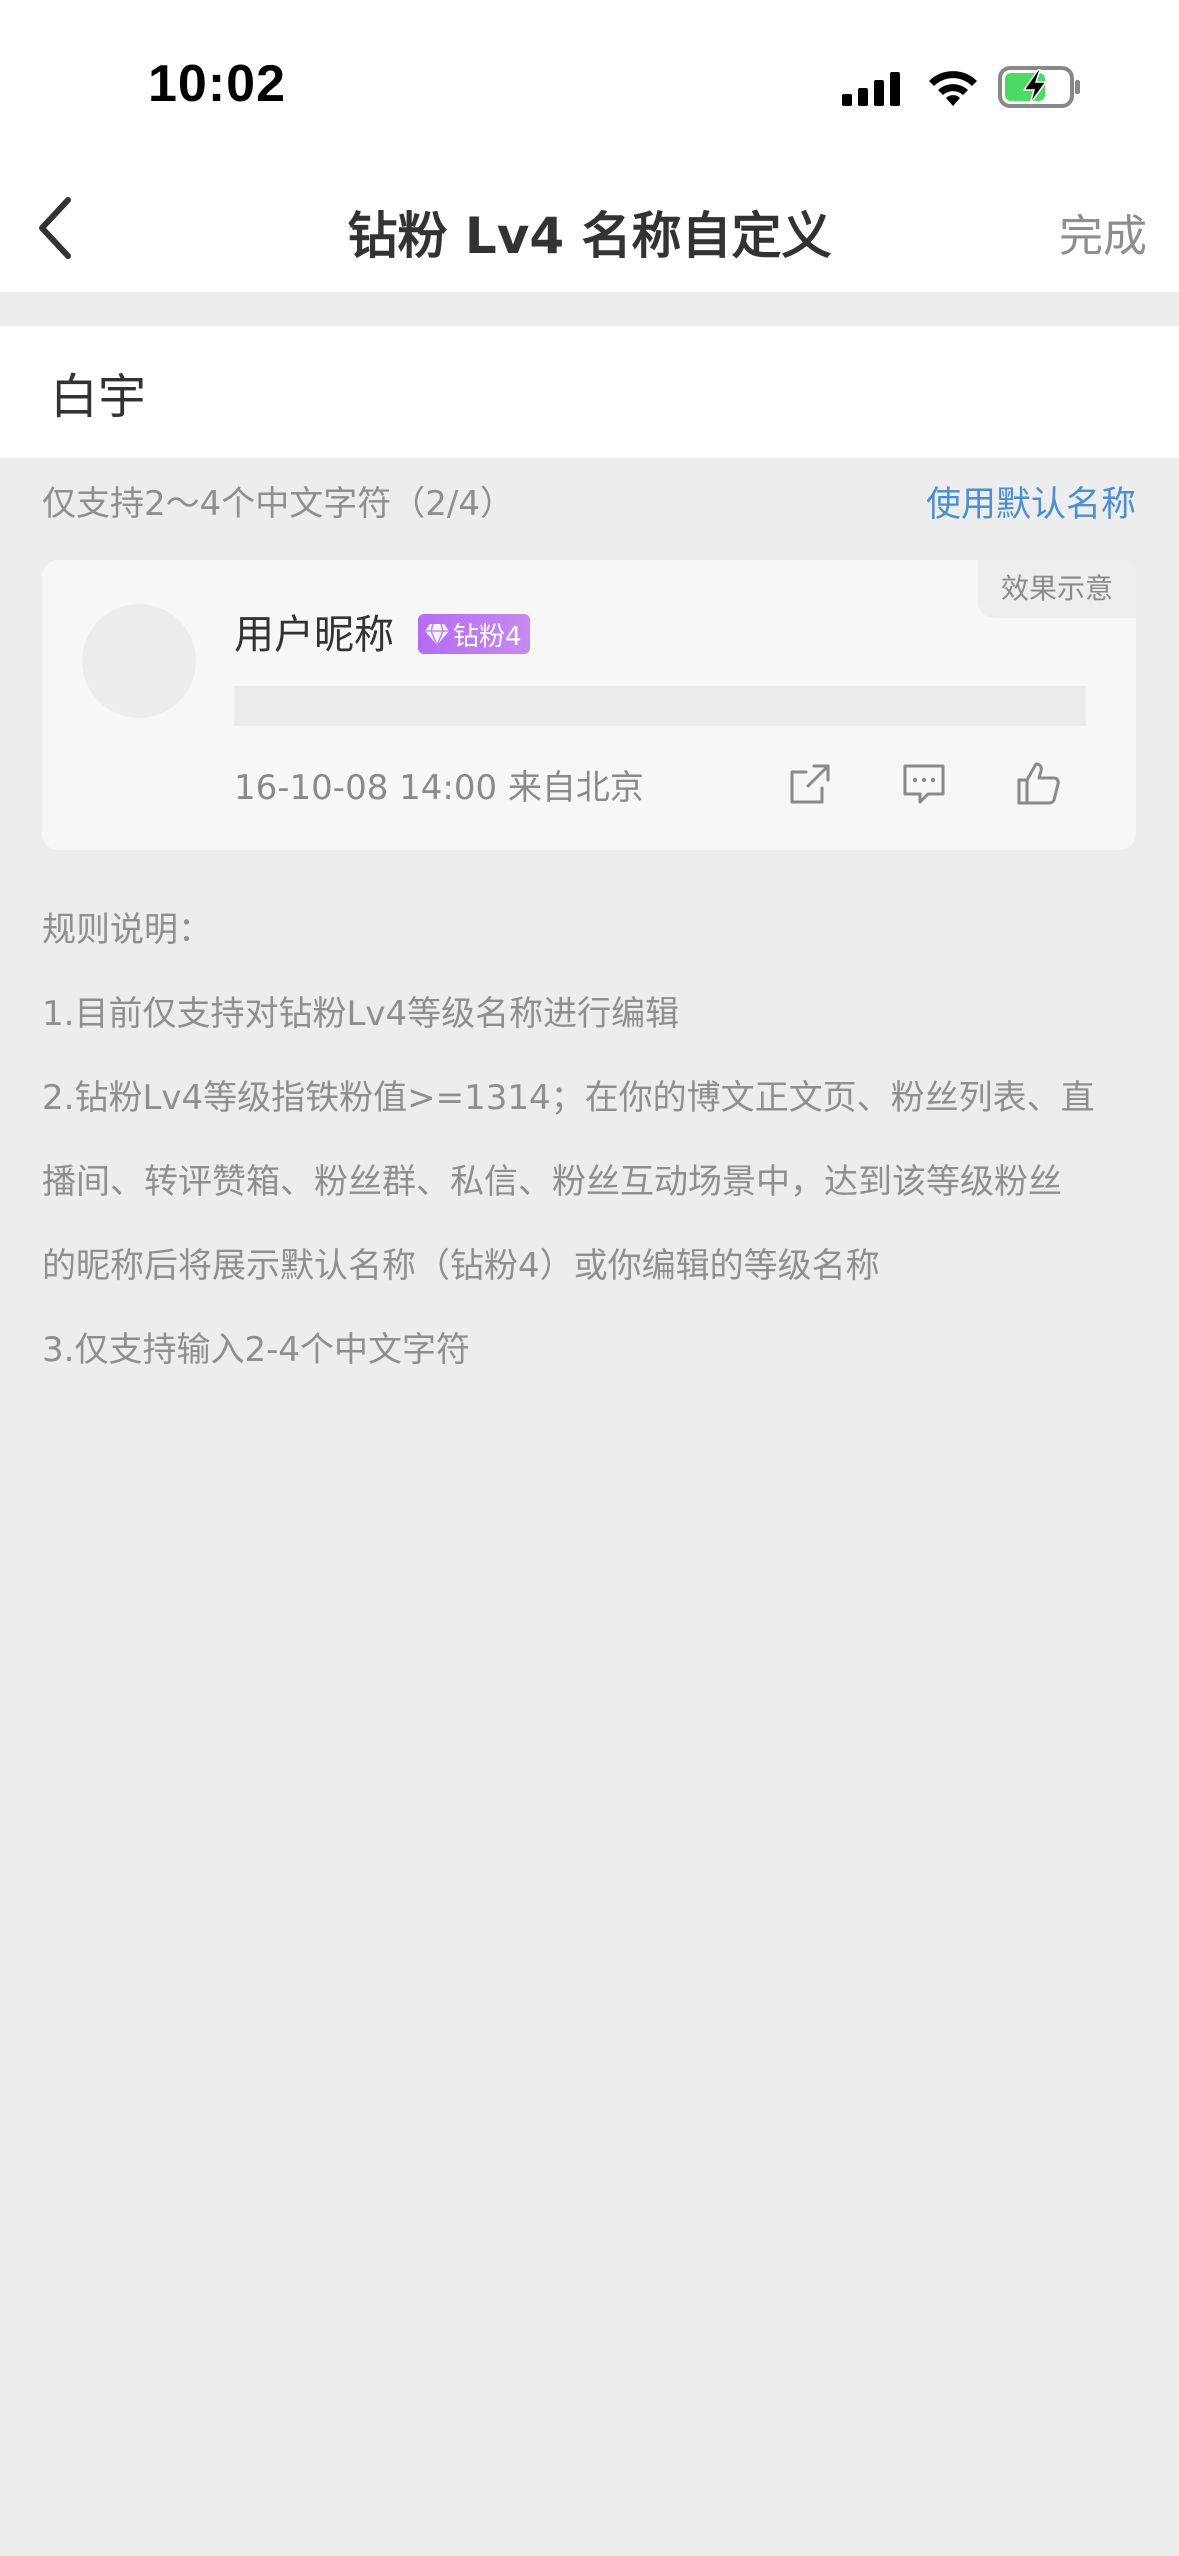 This screenshot has width=1179, height=2556. I want to click on comment-icon, so click(924, 784).